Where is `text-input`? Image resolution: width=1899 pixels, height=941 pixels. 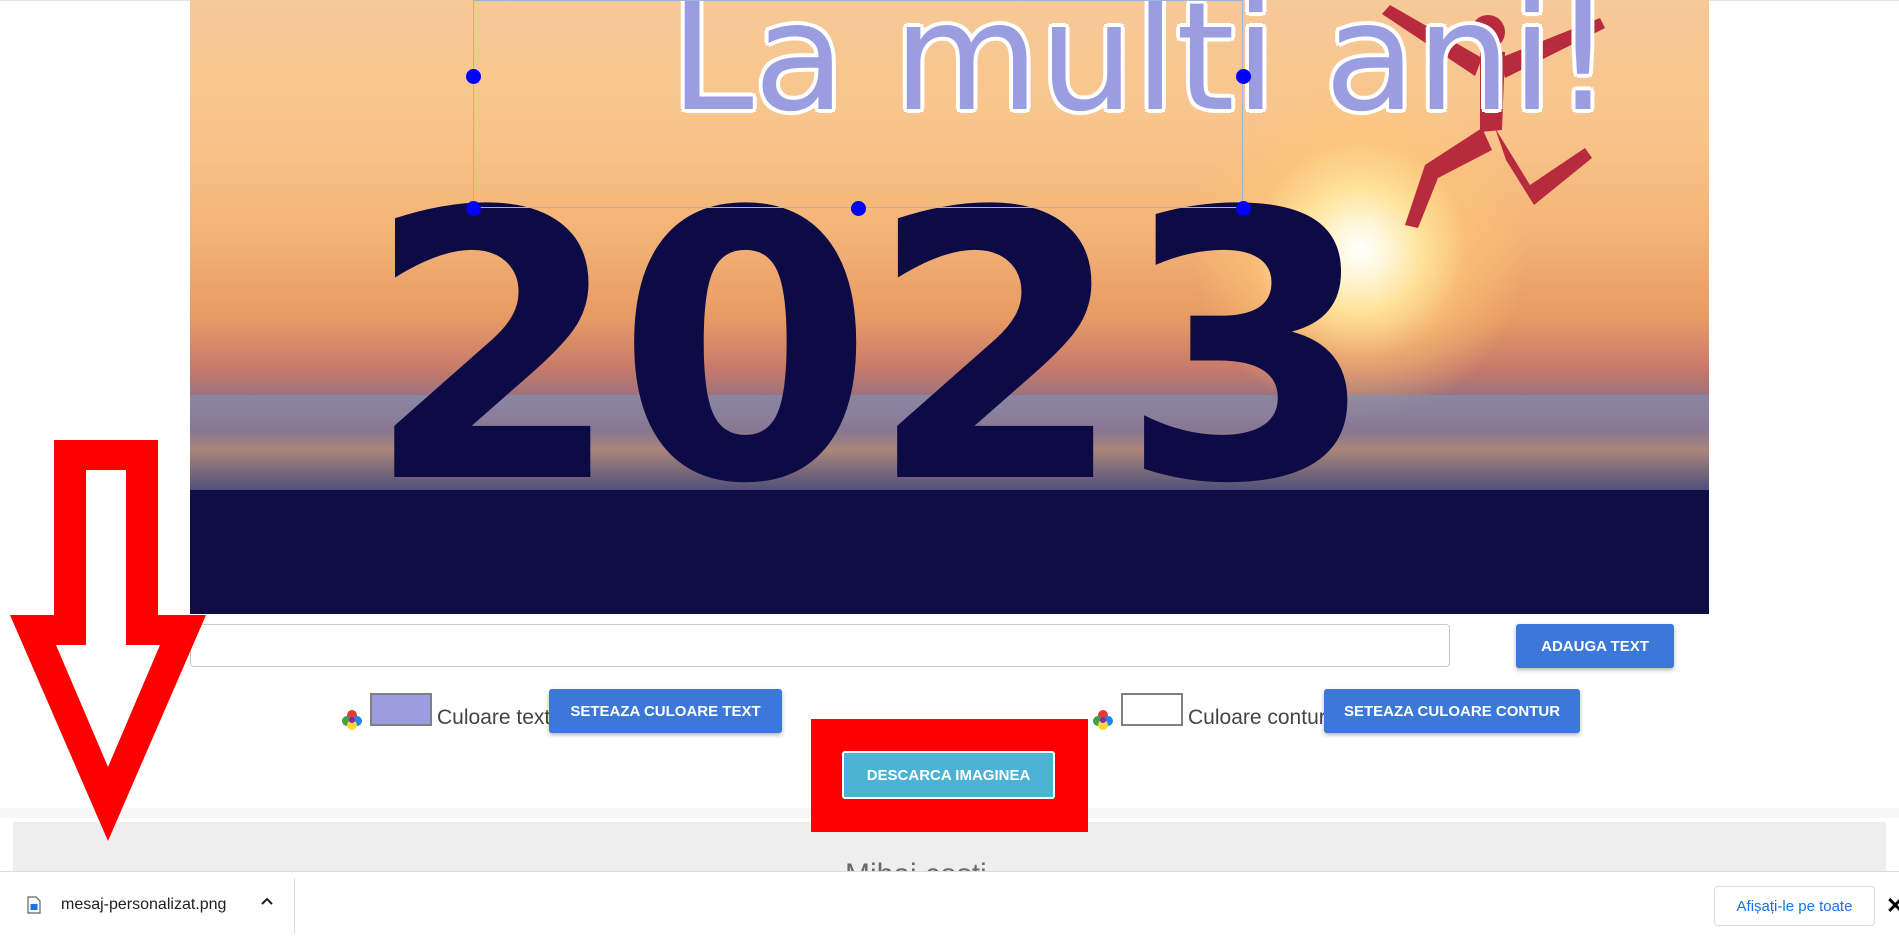
text-input is located at coordinates (820, 645).